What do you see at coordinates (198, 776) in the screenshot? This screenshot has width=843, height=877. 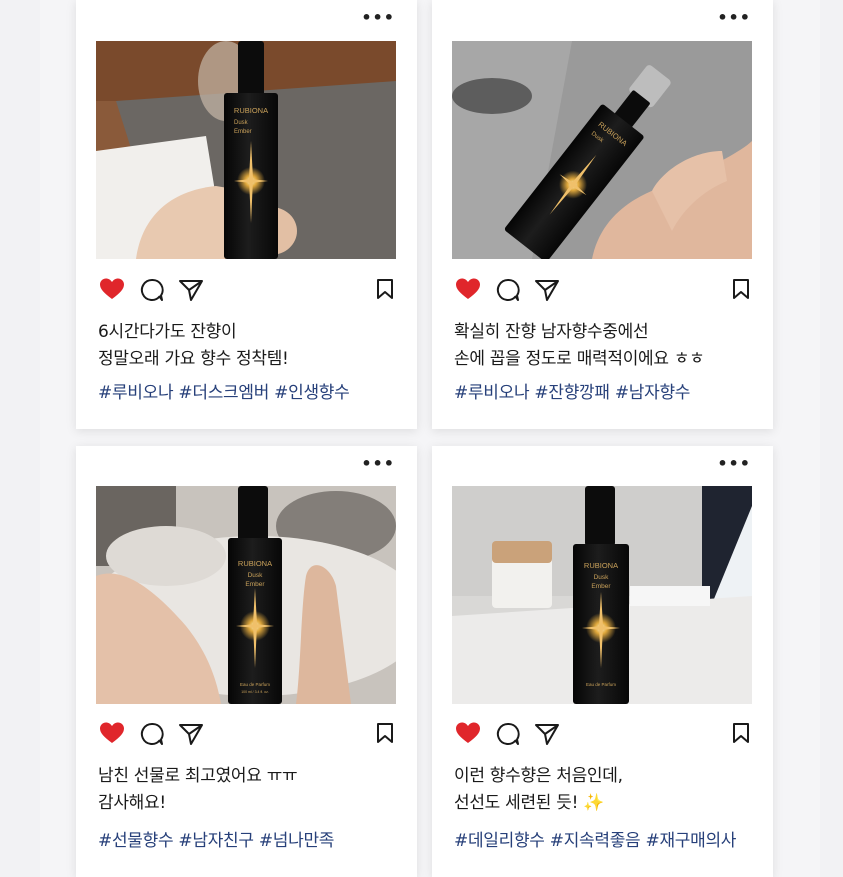 I see `caption-line: 남친 선물로 최고였어요 ㅠㅠ` at bounding box center [198, 776].